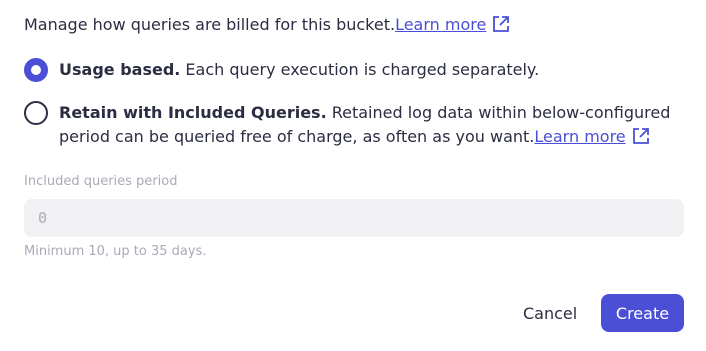  Describe the element at coordinates (115, 251) in the screenshot. I see `field-hint: Minimum 10, up to 35 days.` at that location.